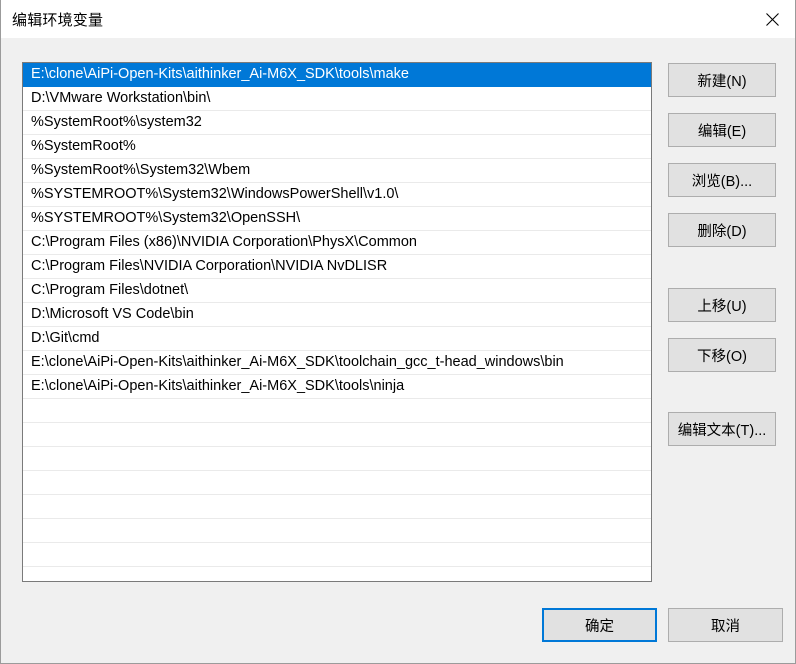 The image size is (796, 664). What do you see at coordinates (722, 80) in the screenshot?
I see `new-button: 新建(N)` at bounding box center [722, 80].